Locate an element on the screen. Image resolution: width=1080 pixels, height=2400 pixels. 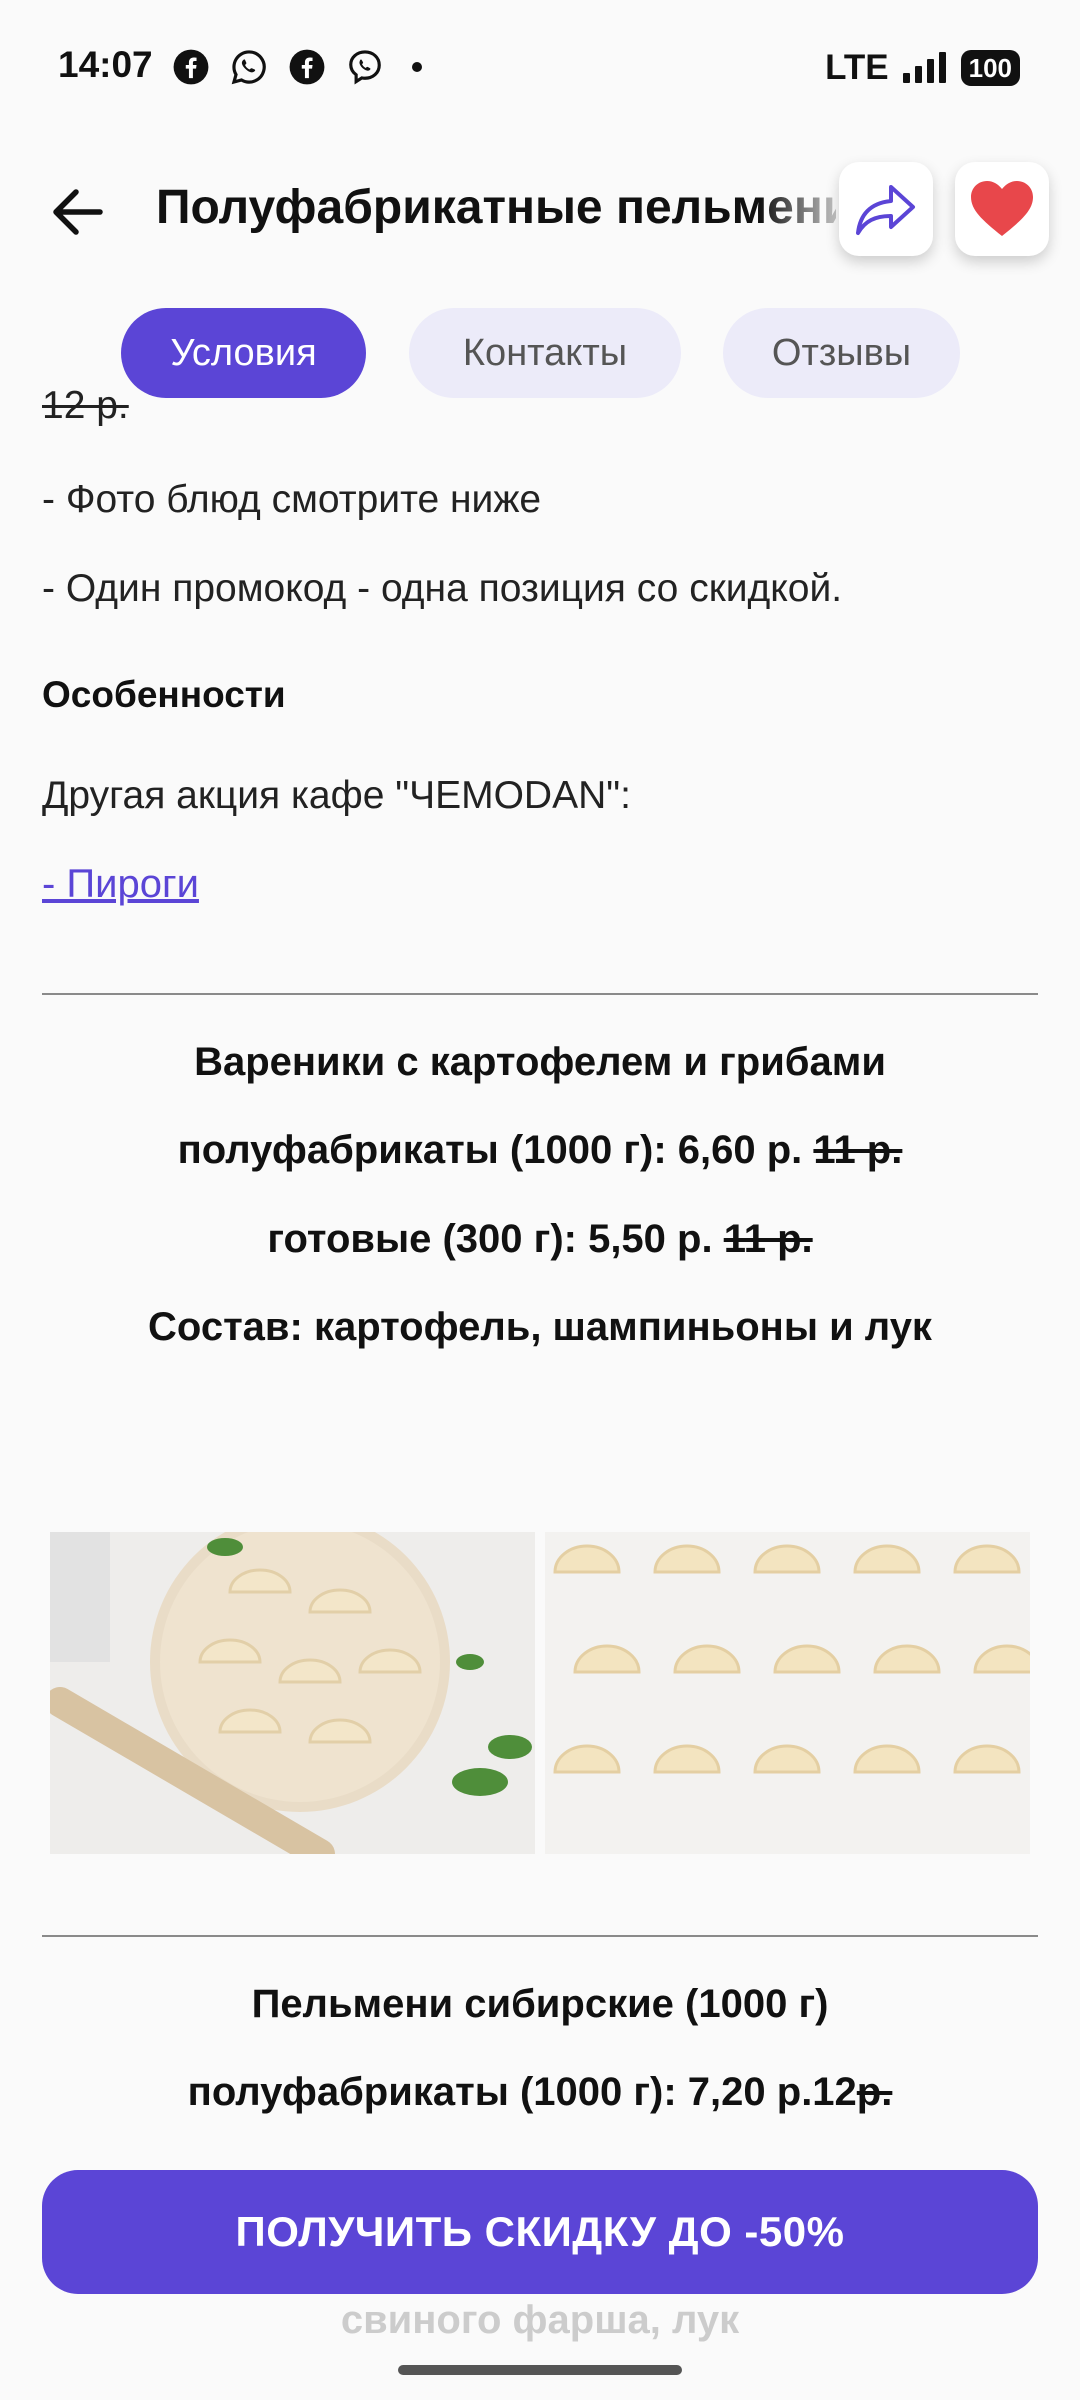
features-heading: Особенности is located at coordinates (164, 694).